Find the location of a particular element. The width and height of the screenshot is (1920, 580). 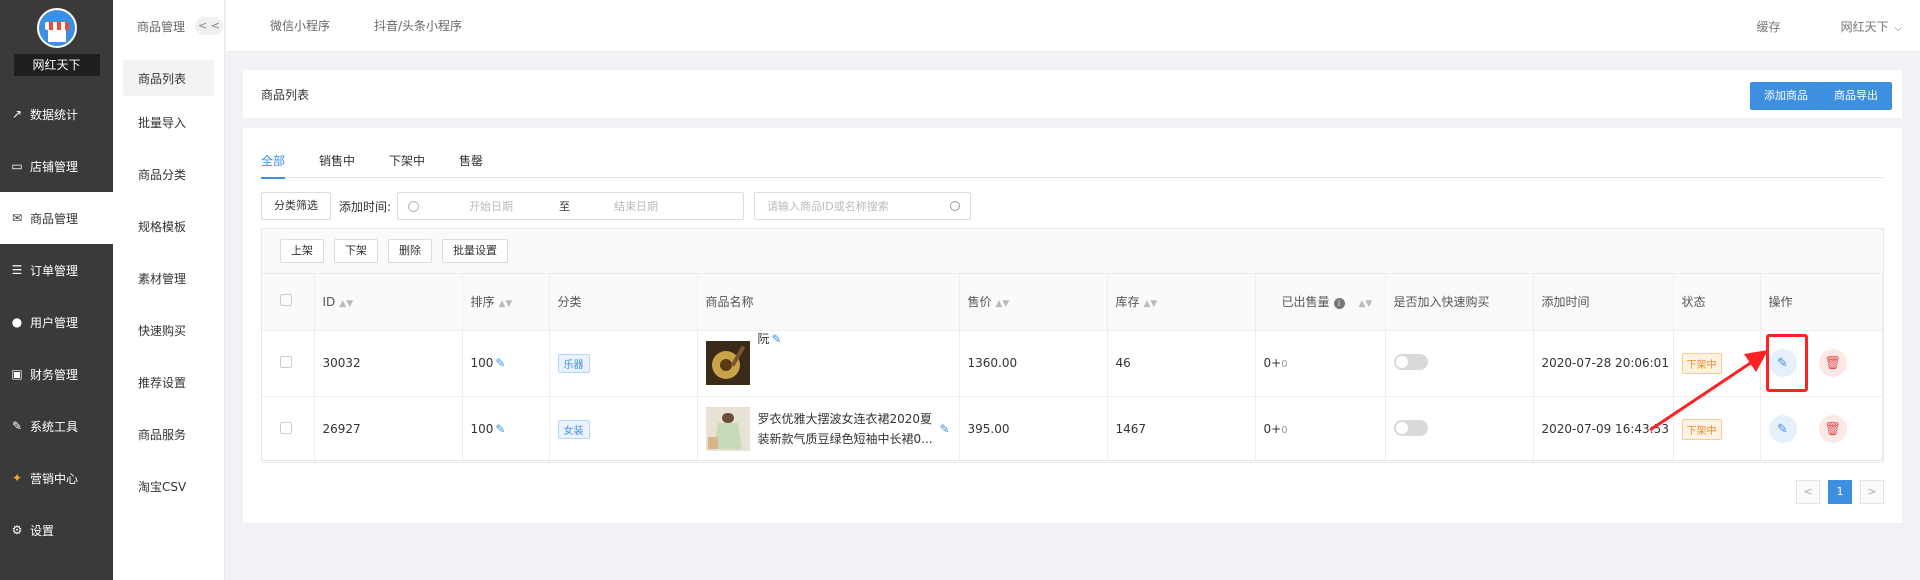

add-goods-button: 添加商品 is located at coordinates (1786, 96).